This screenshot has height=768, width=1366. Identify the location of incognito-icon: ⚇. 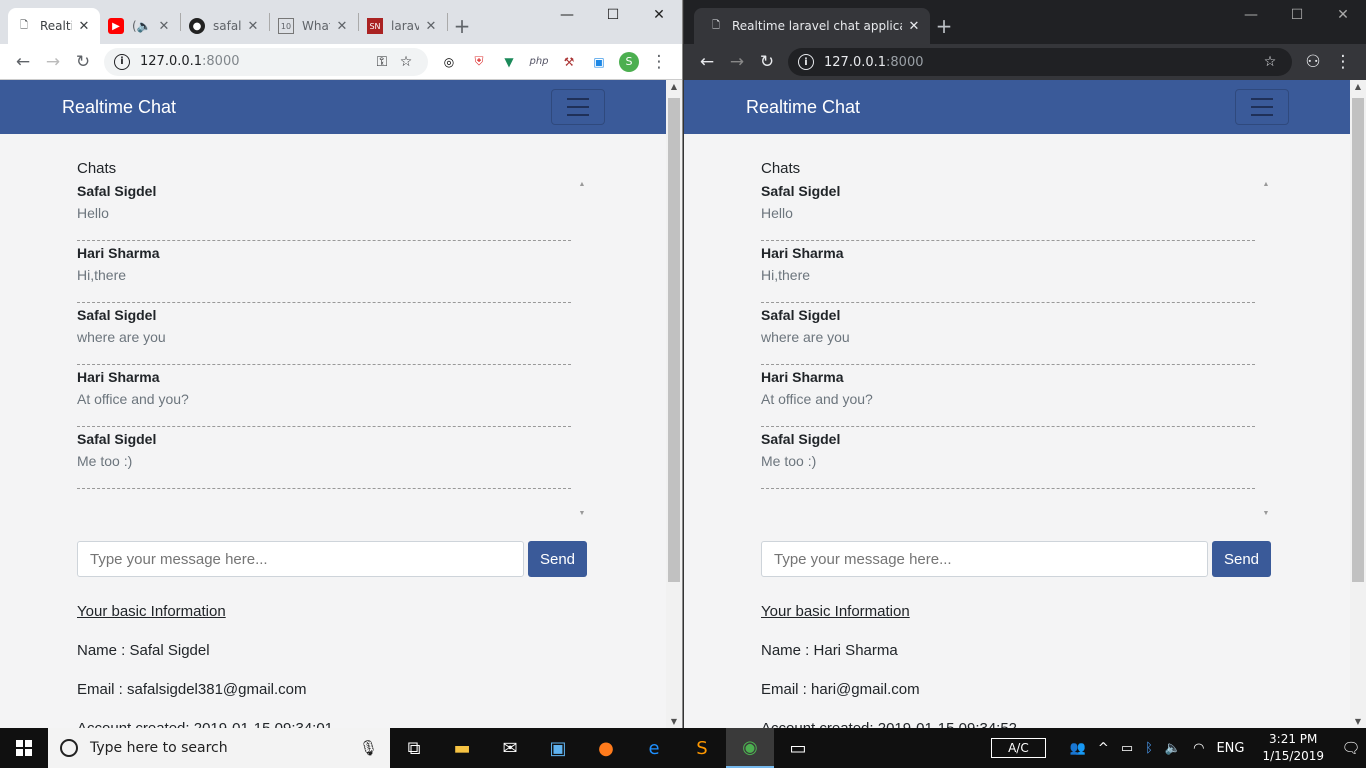
(1313, 62).